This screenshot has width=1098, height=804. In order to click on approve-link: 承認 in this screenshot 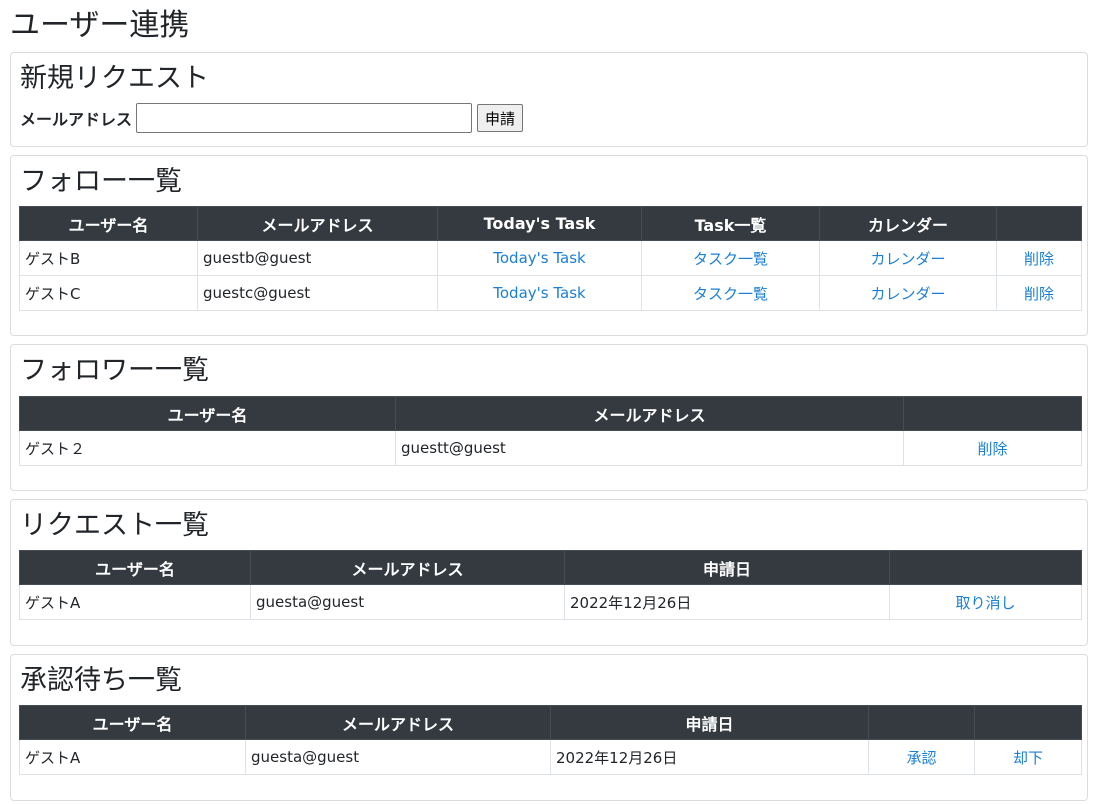, I will do `click(921, 758)`.